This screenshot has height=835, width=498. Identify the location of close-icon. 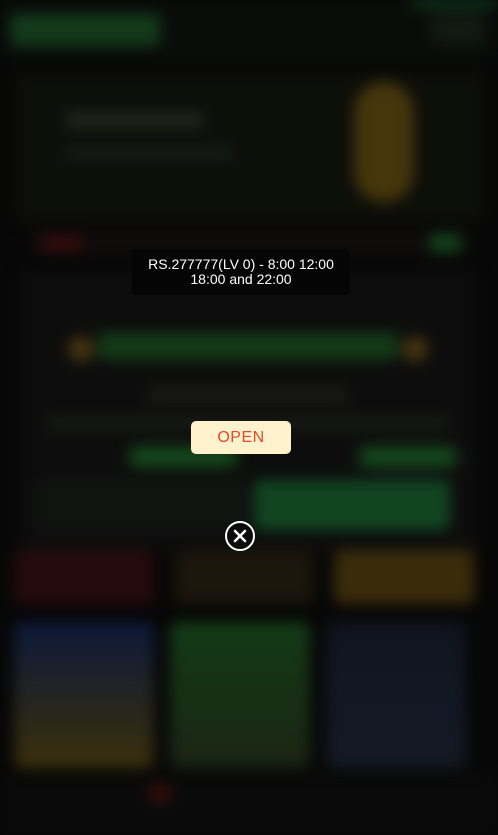
(240, 536).